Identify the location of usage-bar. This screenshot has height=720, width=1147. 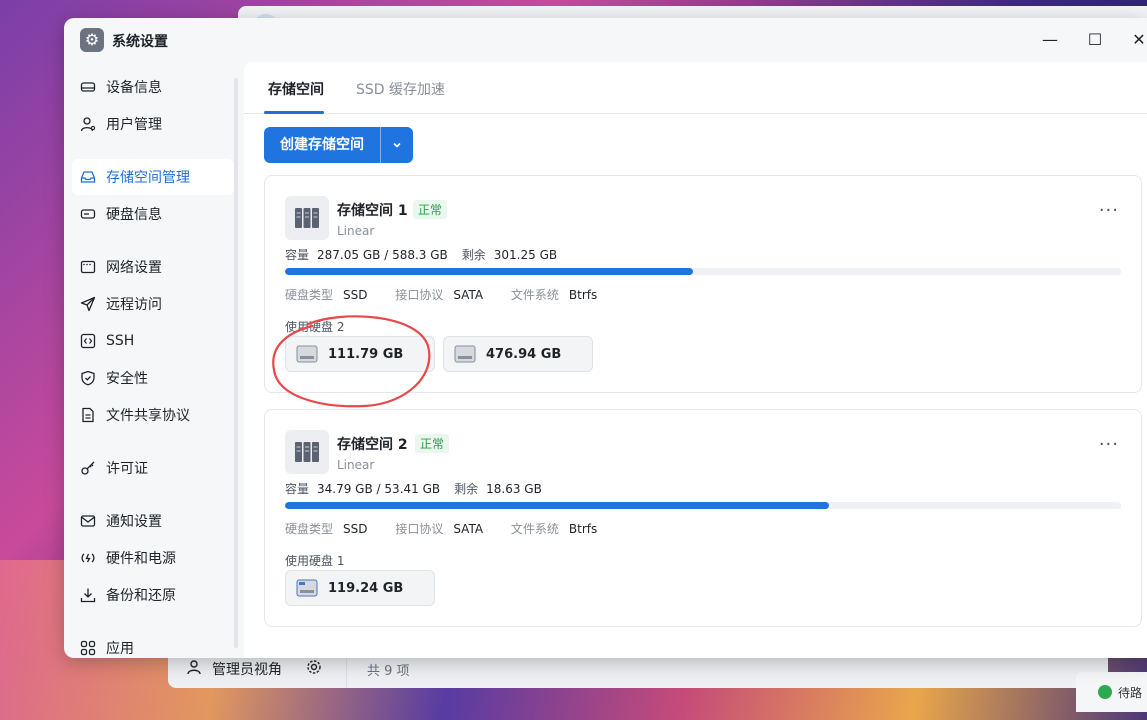
(703, 505).